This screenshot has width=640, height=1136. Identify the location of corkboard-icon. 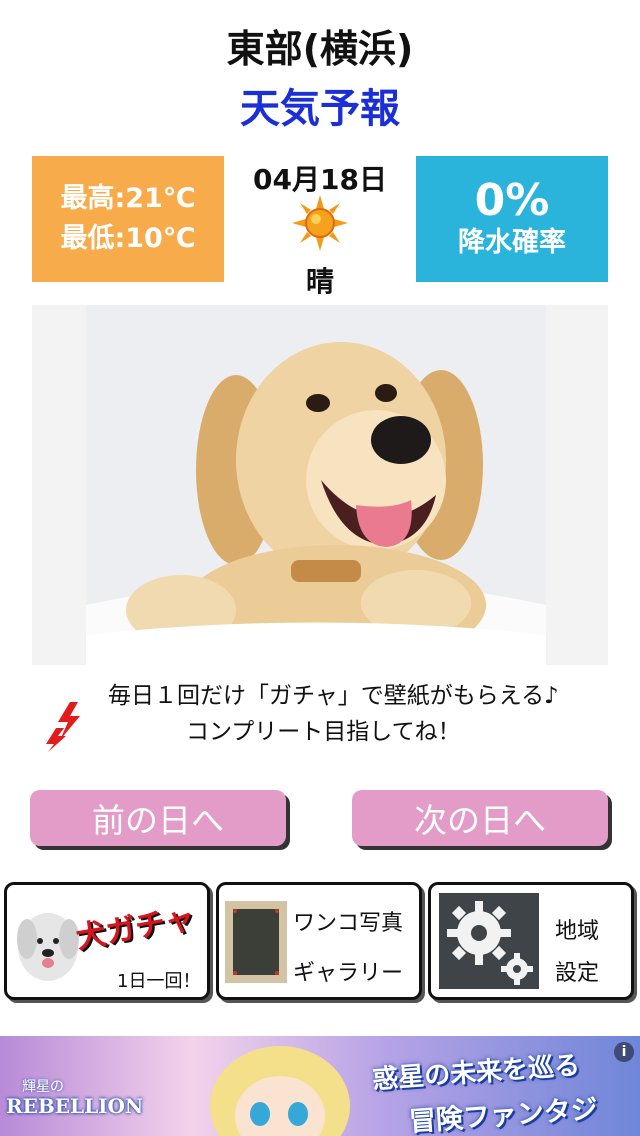
(256, 942).